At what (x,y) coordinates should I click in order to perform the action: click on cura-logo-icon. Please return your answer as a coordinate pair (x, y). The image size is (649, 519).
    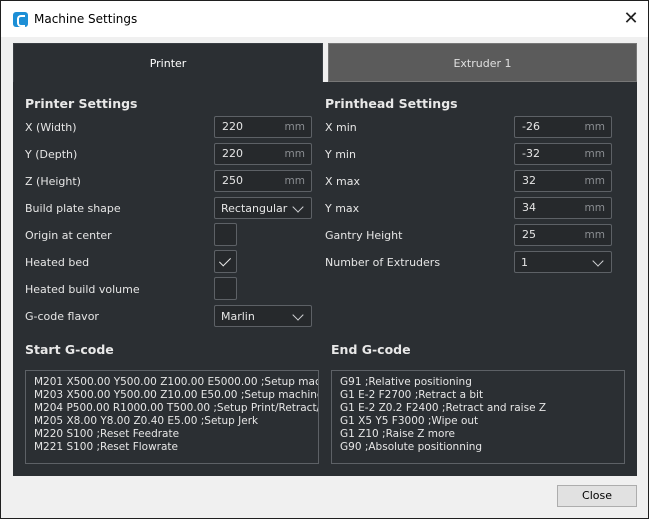
    Looking at the image, I should click on (20, 19).